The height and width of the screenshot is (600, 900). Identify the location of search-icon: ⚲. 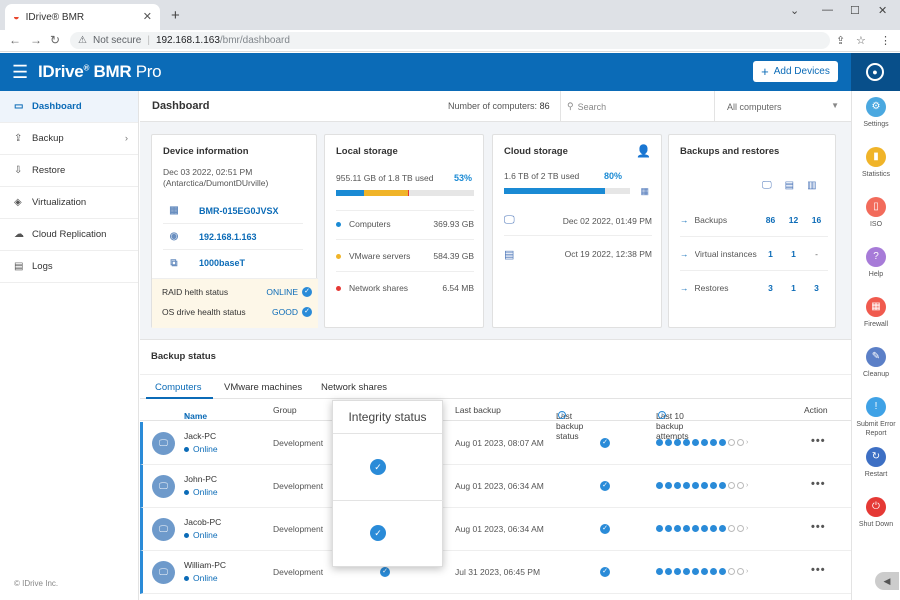
(570, 106).